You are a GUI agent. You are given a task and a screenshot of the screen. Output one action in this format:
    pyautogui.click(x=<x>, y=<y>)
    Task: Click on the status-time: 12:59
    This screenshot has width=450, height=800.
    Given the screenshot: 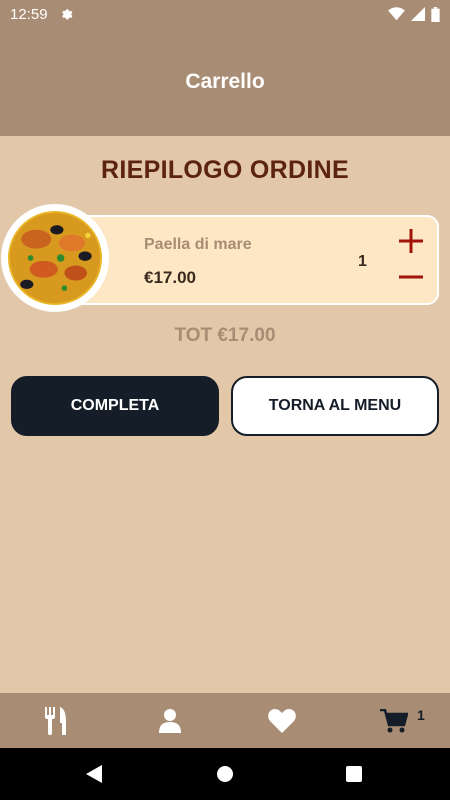 What is the action you would take?
    pyautogui.click(x=29, y=14)
    